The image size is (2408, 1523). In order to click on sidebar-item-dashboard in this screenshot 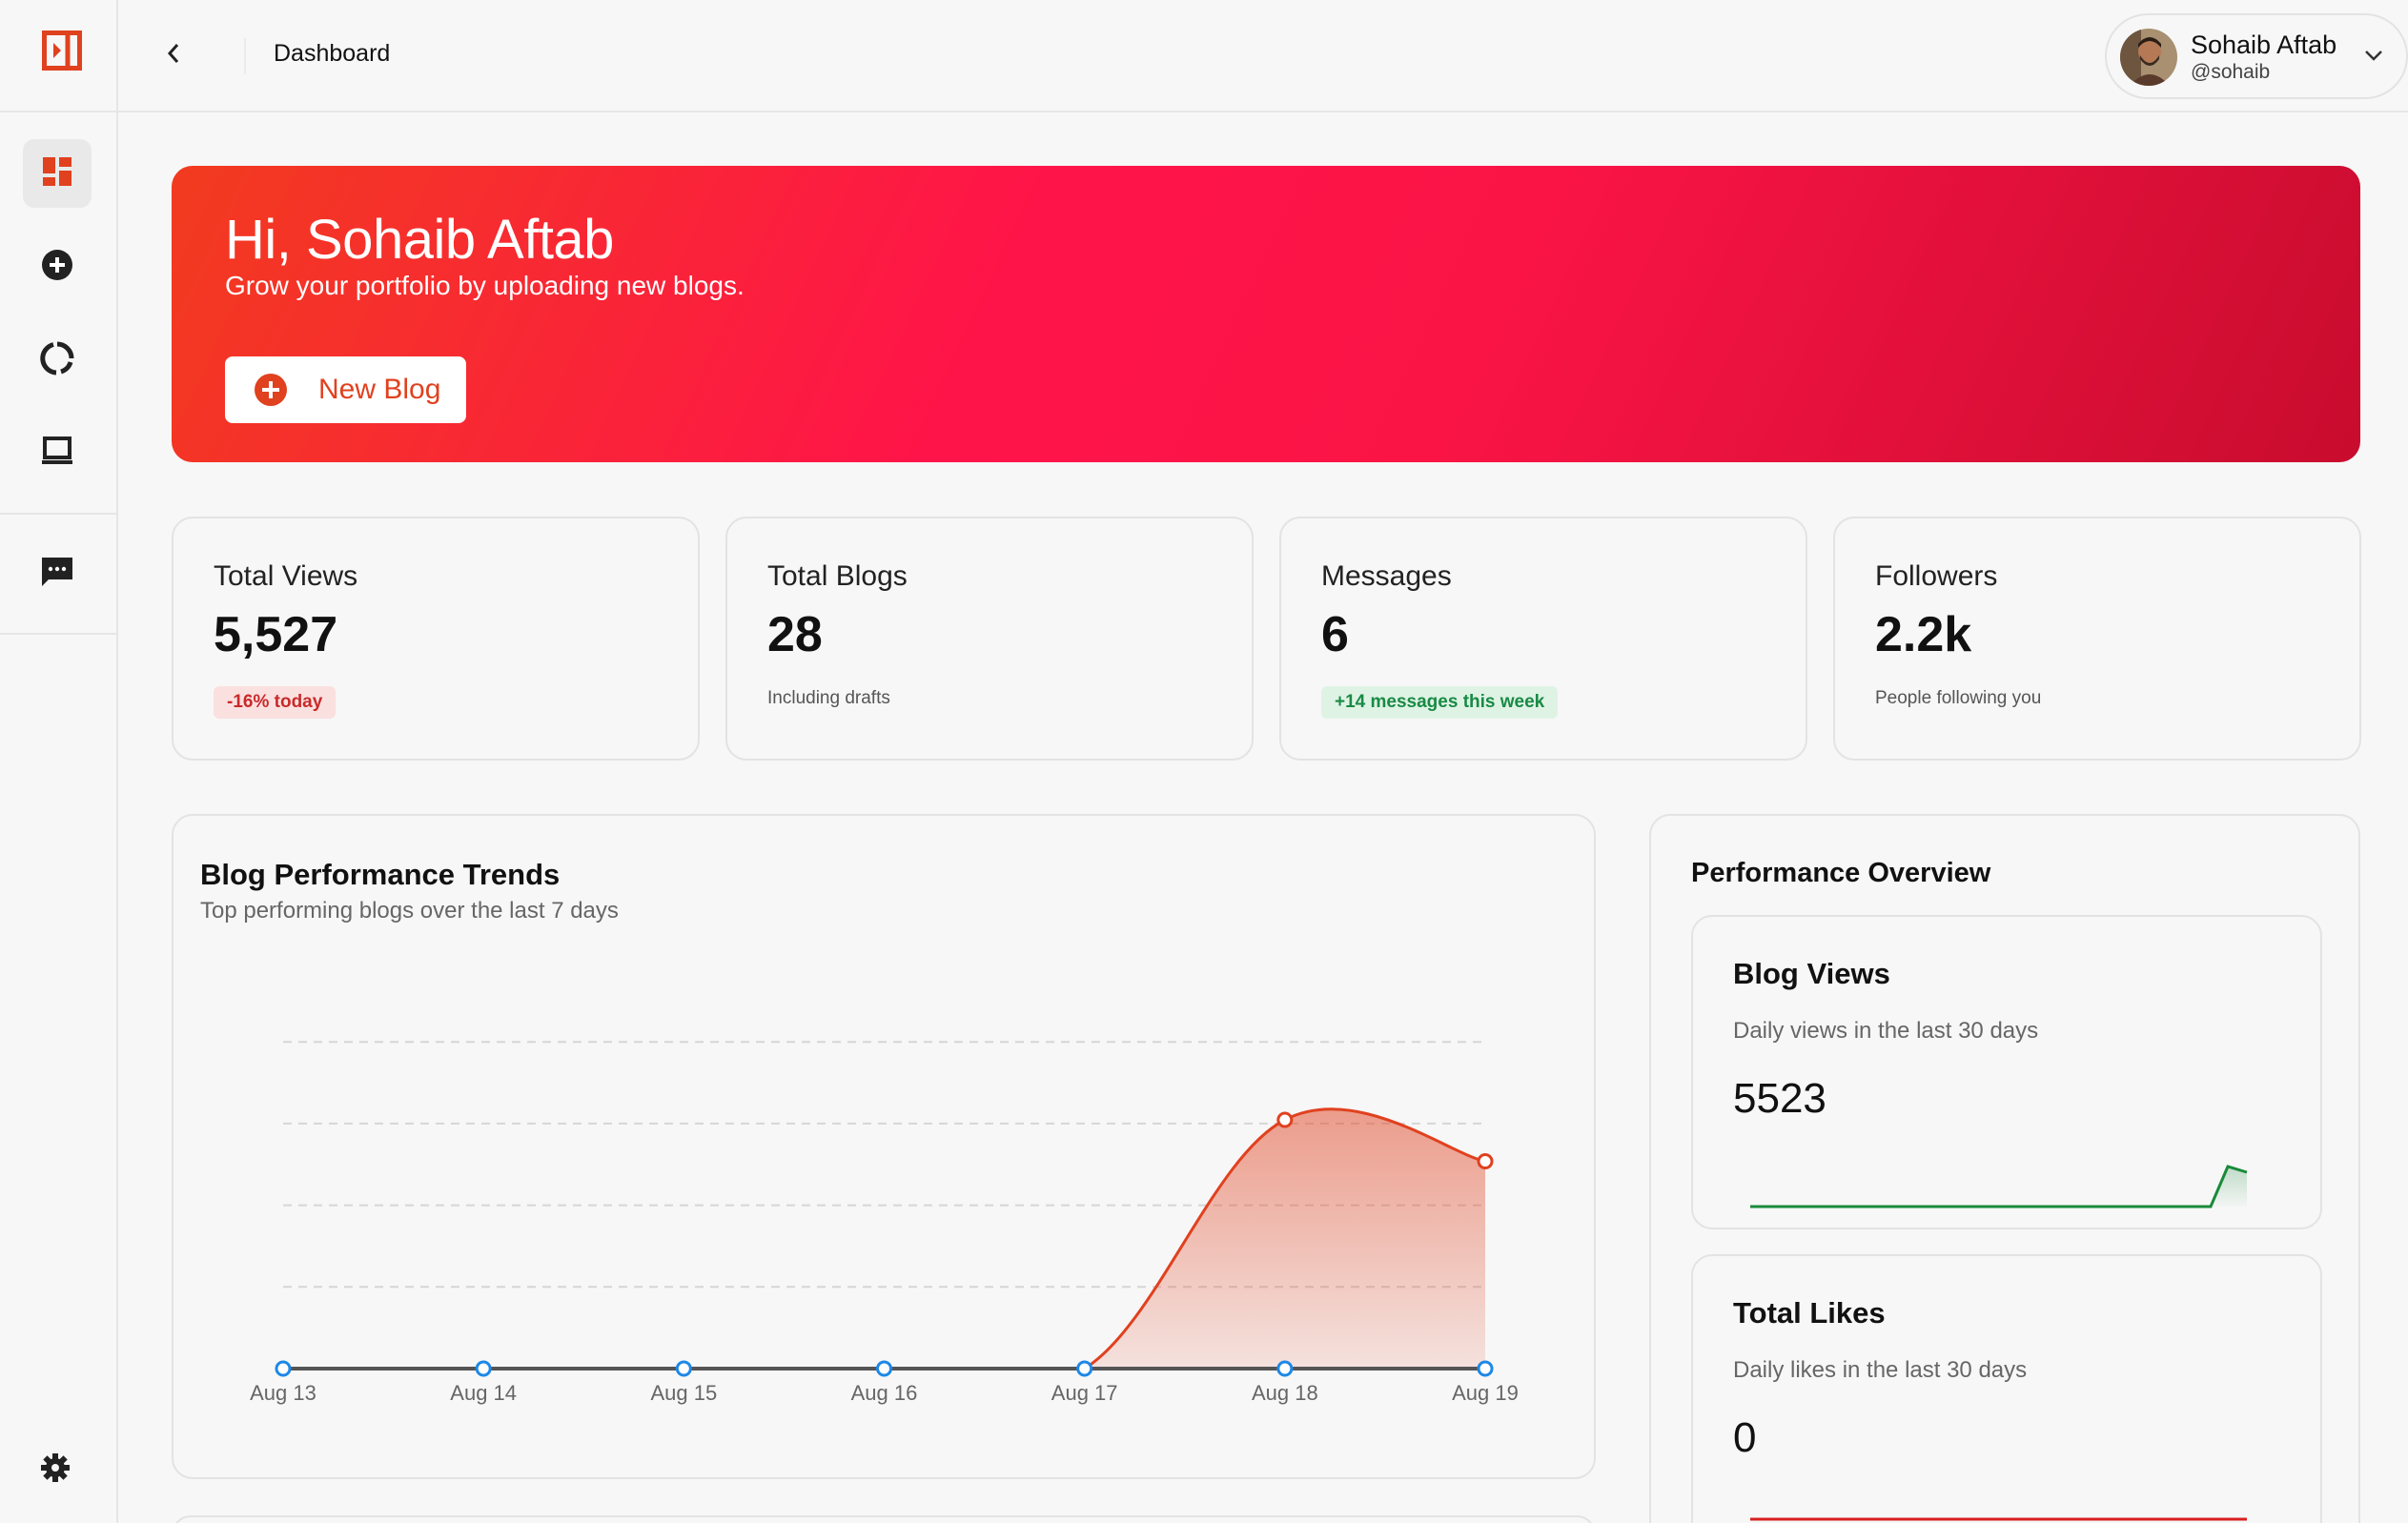, I will do `click(57, 173)`.